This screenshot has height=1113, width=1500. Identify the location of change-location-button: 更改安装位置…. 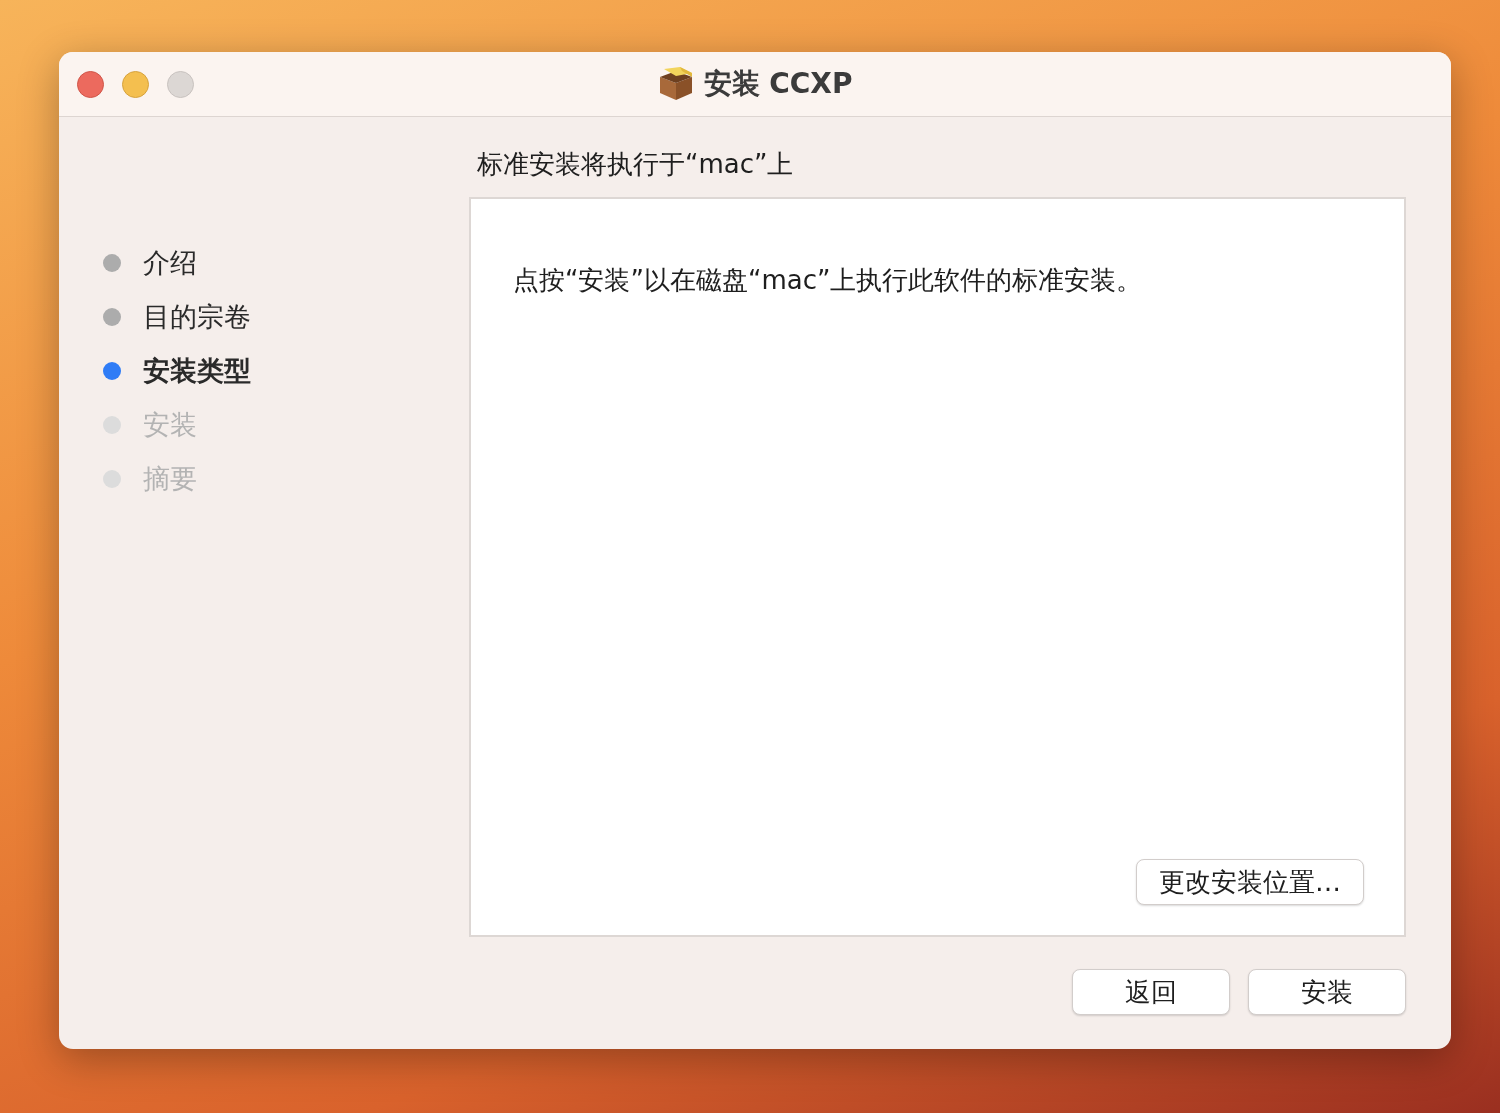
(1250, 882).